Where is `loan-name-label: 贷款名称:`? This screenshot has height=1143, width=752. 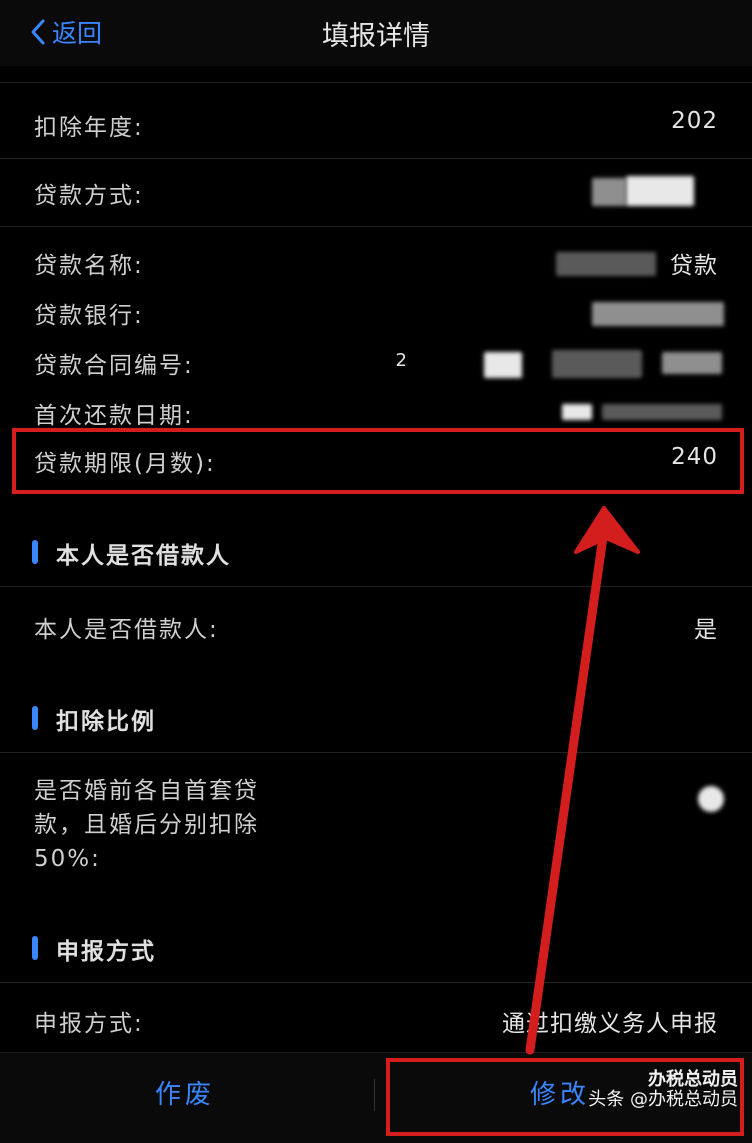 loan-name-label: 贷款名称: is located at coordinates (89, 266).